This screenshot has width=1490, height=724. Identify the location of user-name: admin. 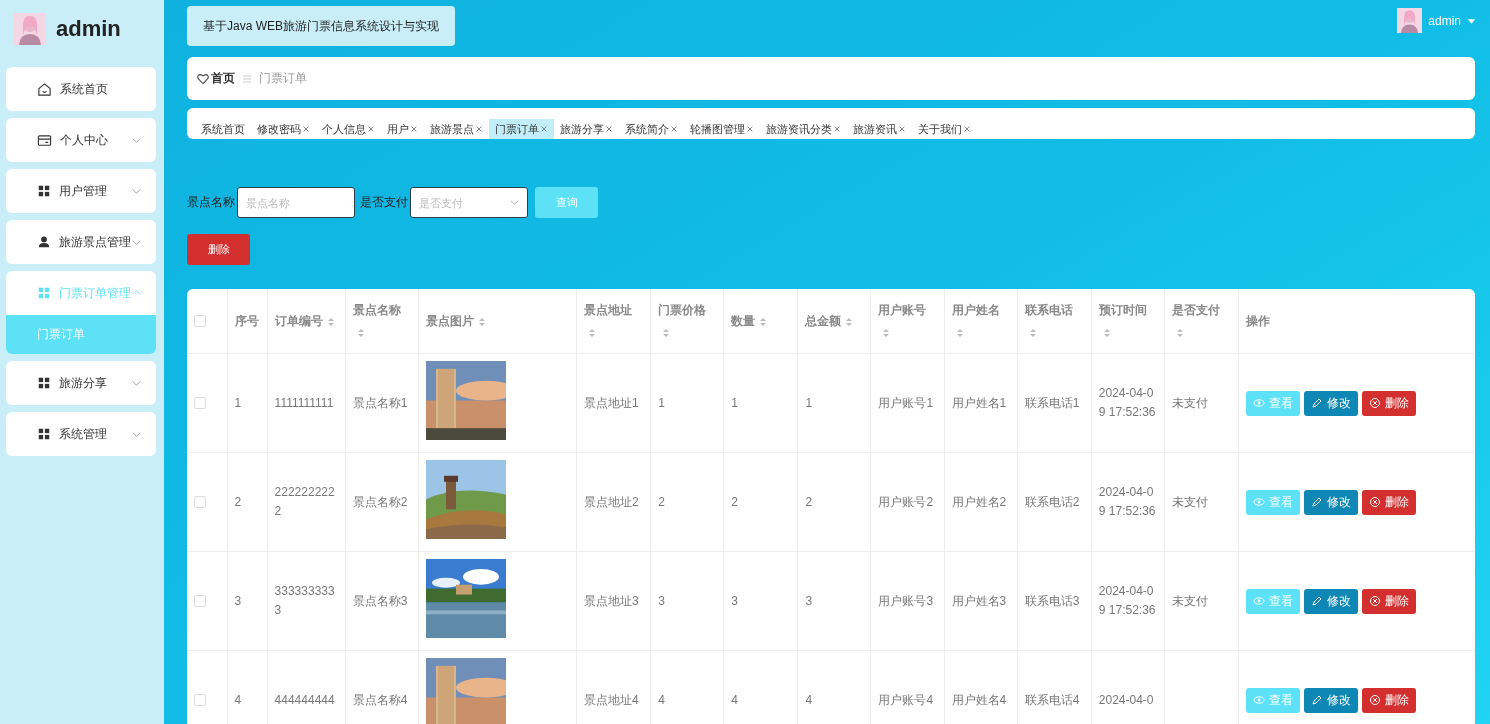
(88, 28).